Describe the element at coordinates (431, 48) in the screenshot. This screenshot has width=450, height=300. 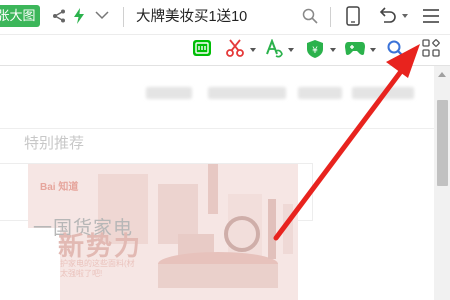
I see `apps-icon` at that location.